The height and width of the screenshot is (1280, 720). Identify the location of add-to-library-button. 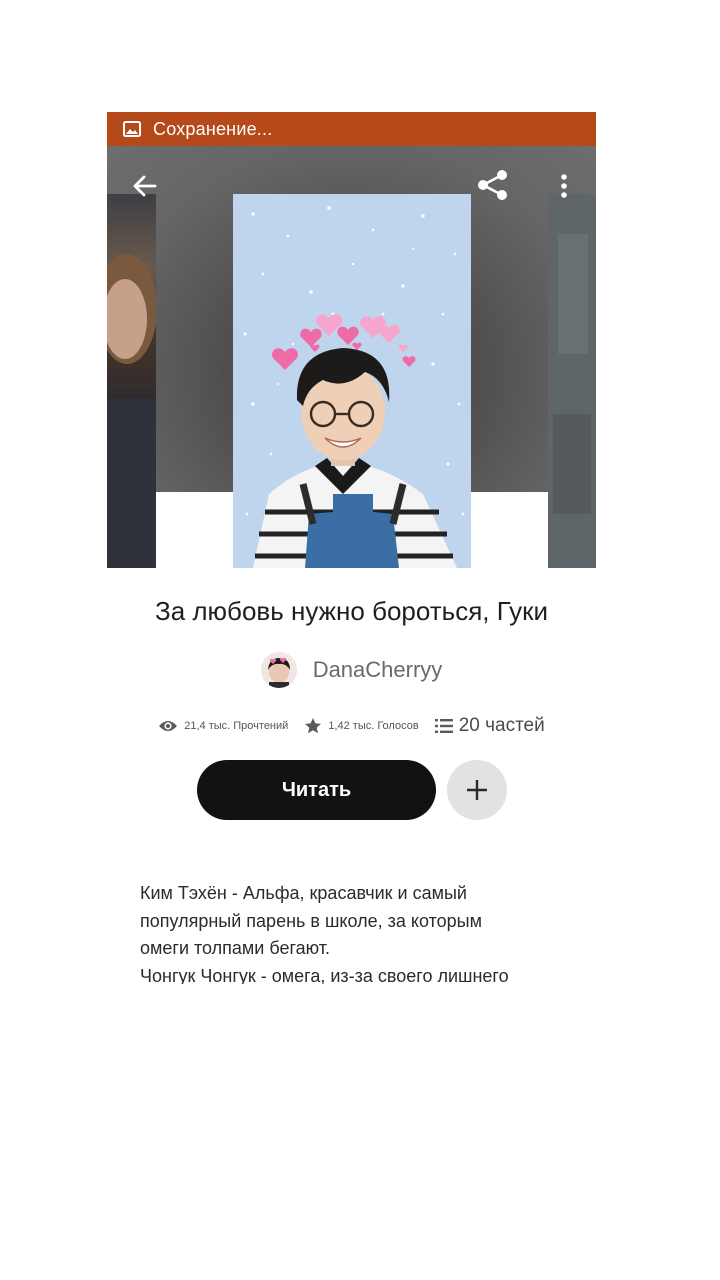
(477, 790).